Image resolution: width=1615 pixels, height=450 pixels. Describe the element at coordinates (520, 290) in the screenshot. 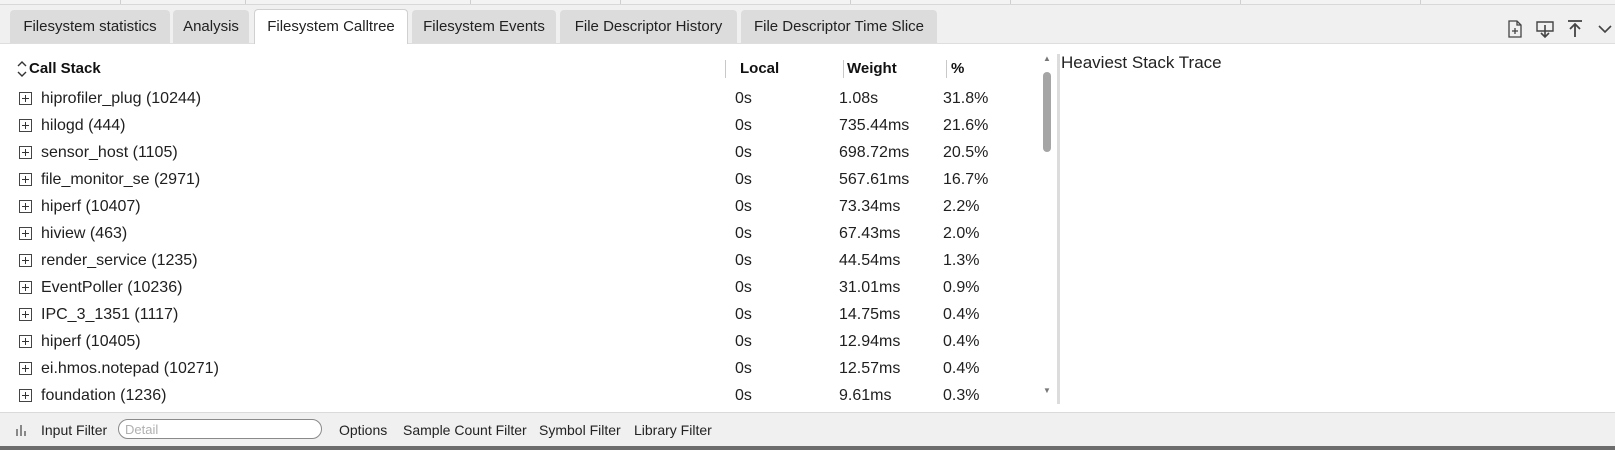

I see `table-row: EventPoller (10236) 0s 31.01ms 0.9%` at that location.